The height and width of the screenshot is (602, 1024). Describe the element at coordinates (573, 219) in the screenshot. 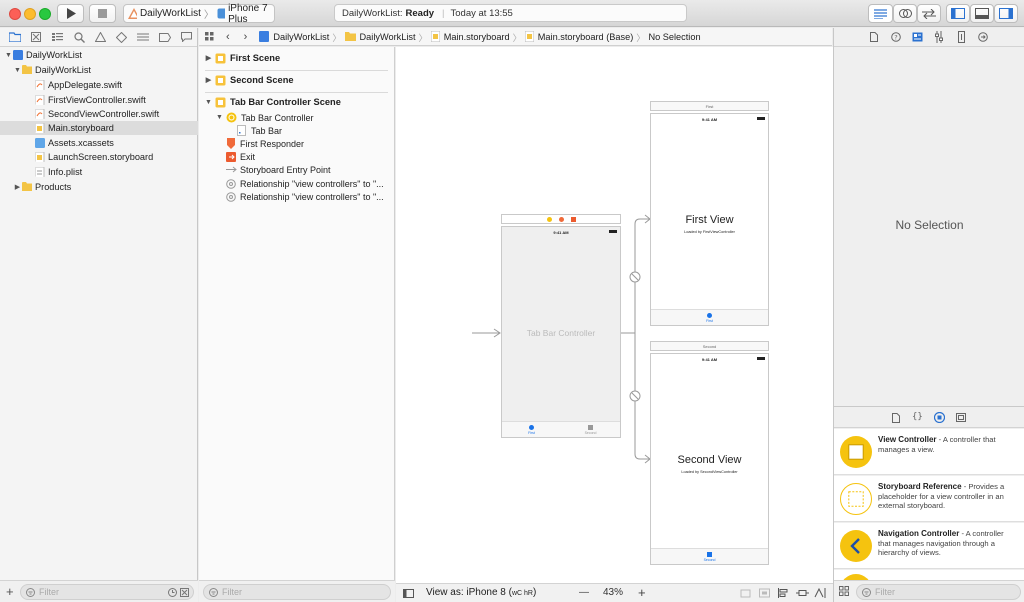

I see `exit-dock-icon` at that location.